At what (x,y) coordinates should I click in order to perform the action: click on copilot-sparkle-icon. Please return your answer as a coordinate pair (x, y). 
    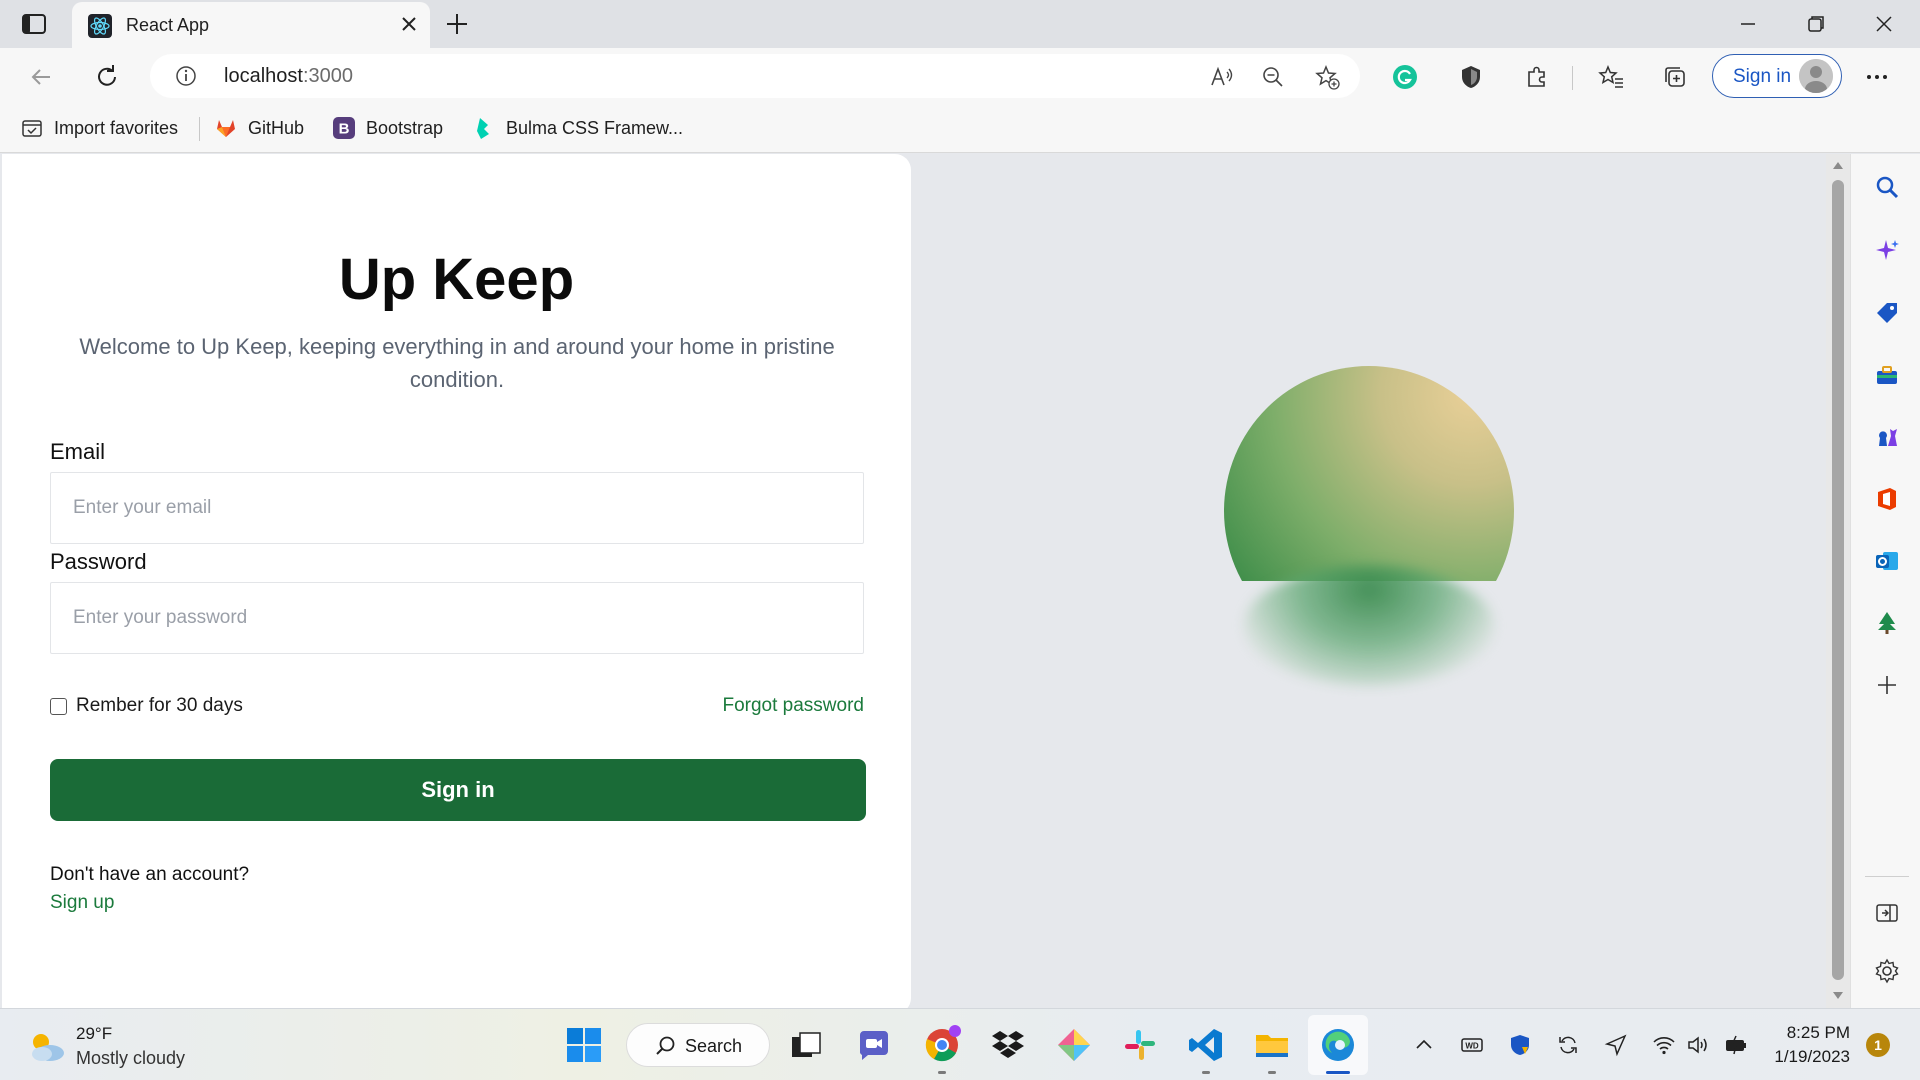
    Looking at the image, I should click on (1887, 251).